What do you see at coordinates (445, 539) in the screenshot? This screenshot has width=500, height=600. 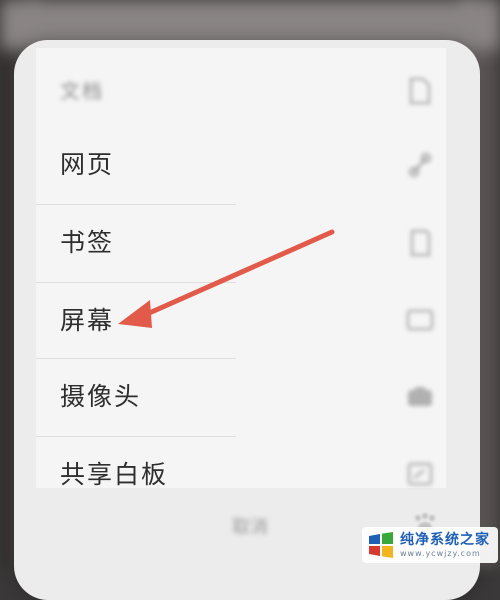 I see `watermark-title: 纯净系统之家` at bounding box center [445, 539].